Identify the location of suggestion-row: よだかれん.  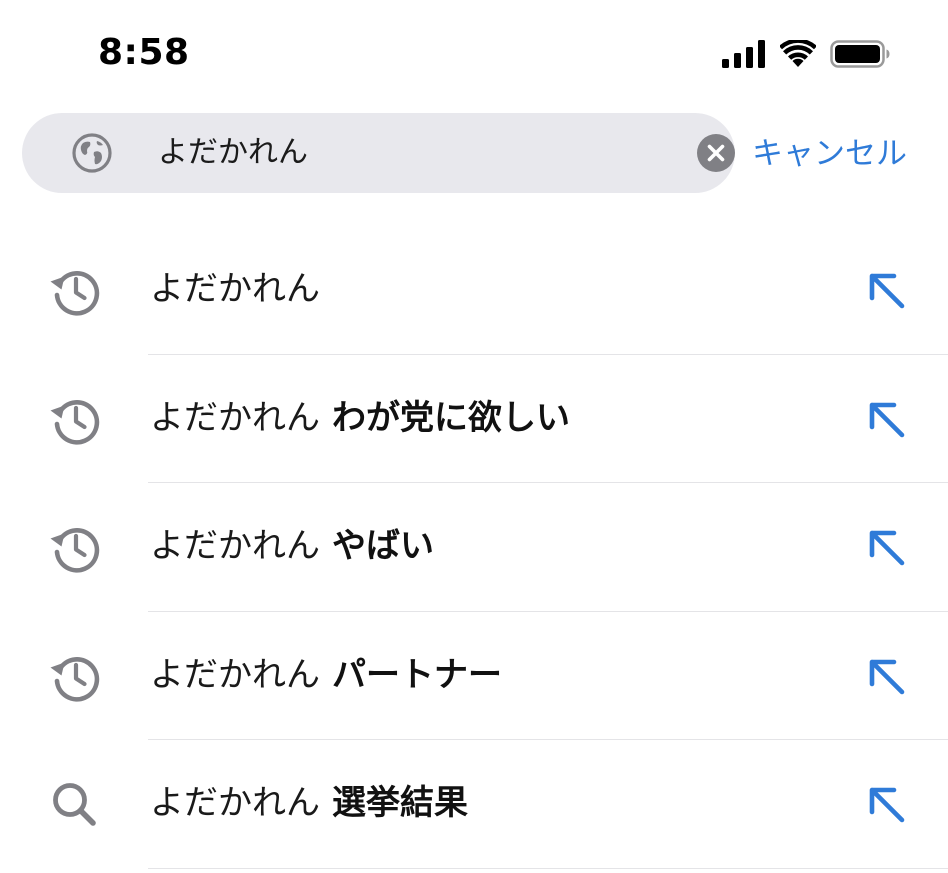
(474, 290).